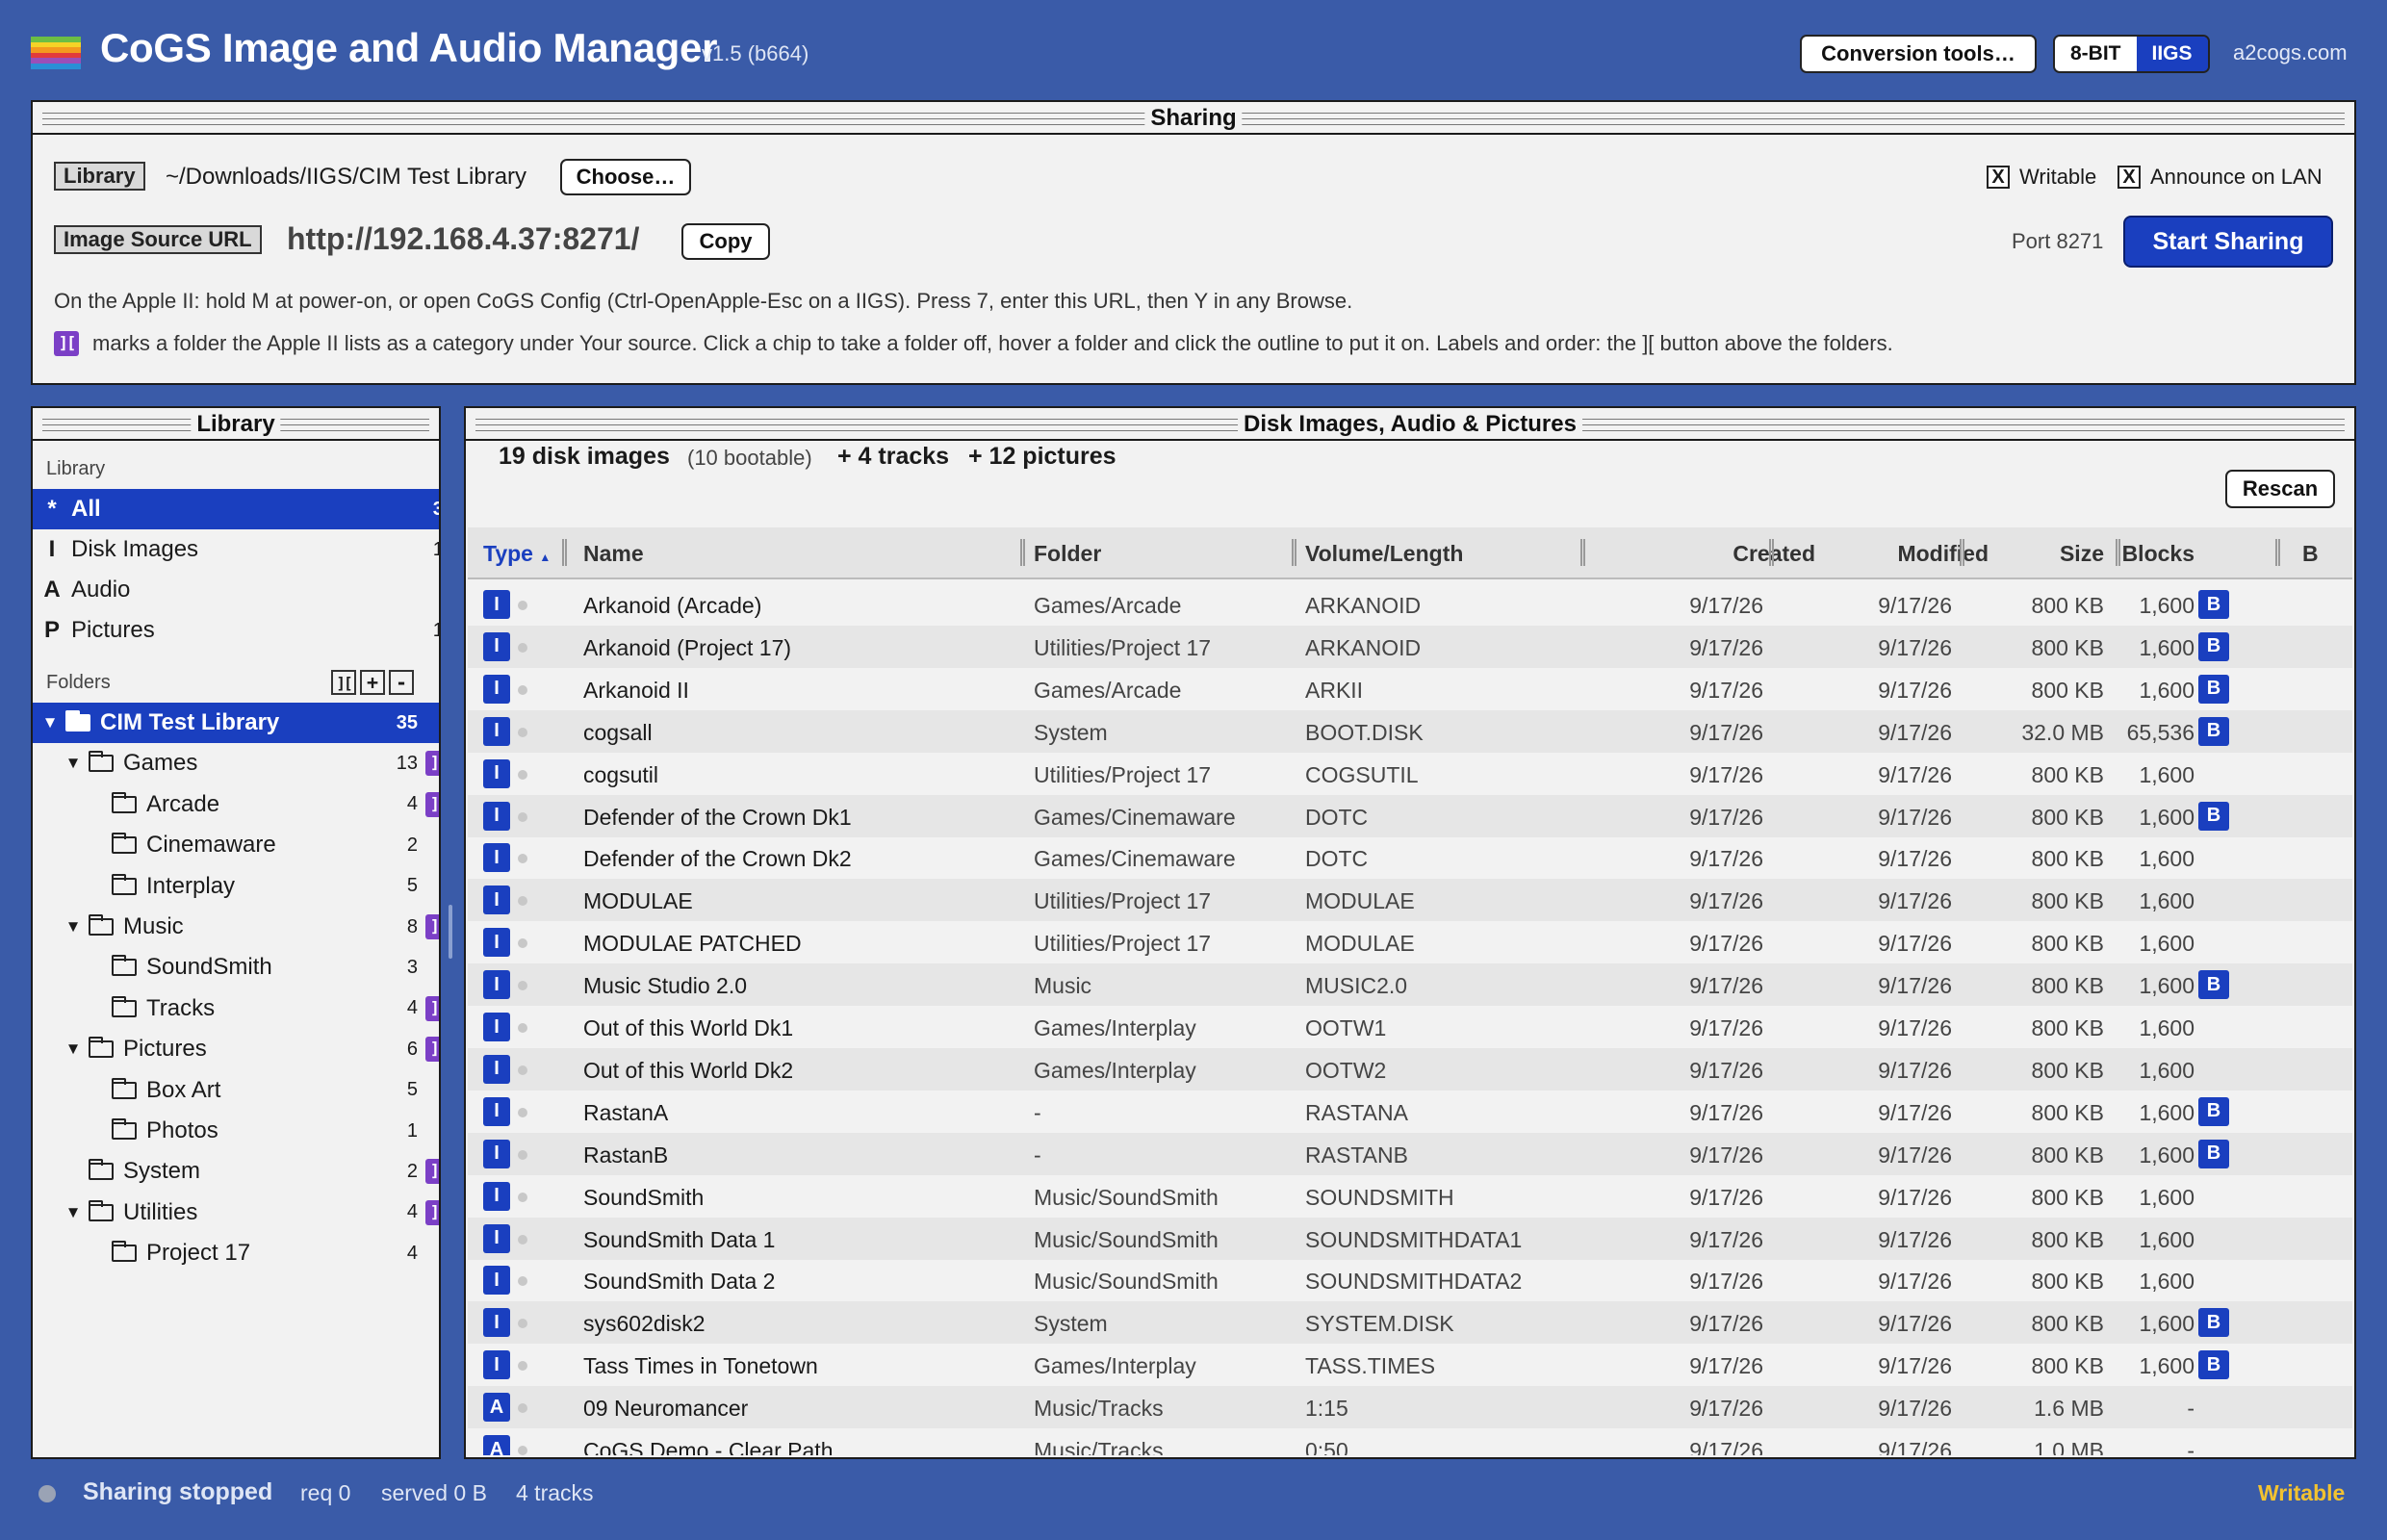 The width and height of the screenshot is (2387, 1540). Describe the element at coordinates (2056, 554) in the screenshot. I see `column-size: Size` at that location.